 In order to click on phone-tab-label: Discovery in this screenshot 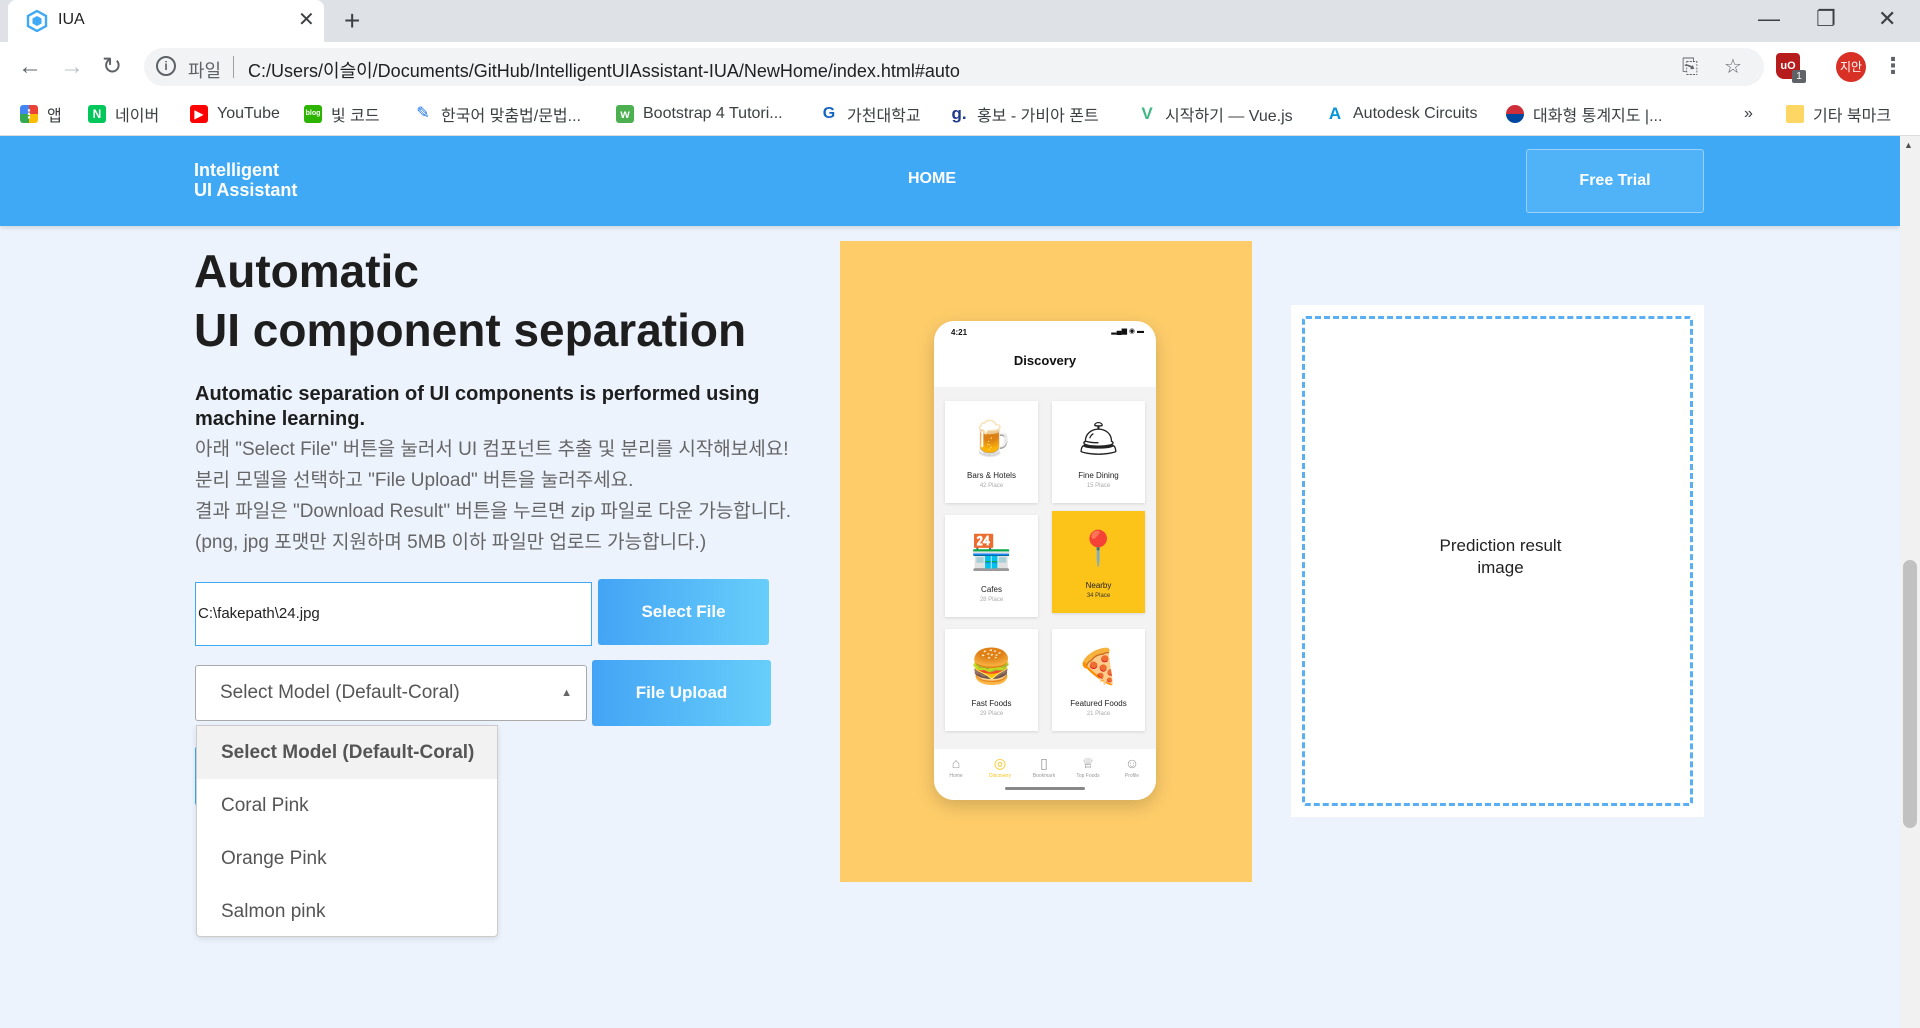, I will do `click(1000, 776)`.